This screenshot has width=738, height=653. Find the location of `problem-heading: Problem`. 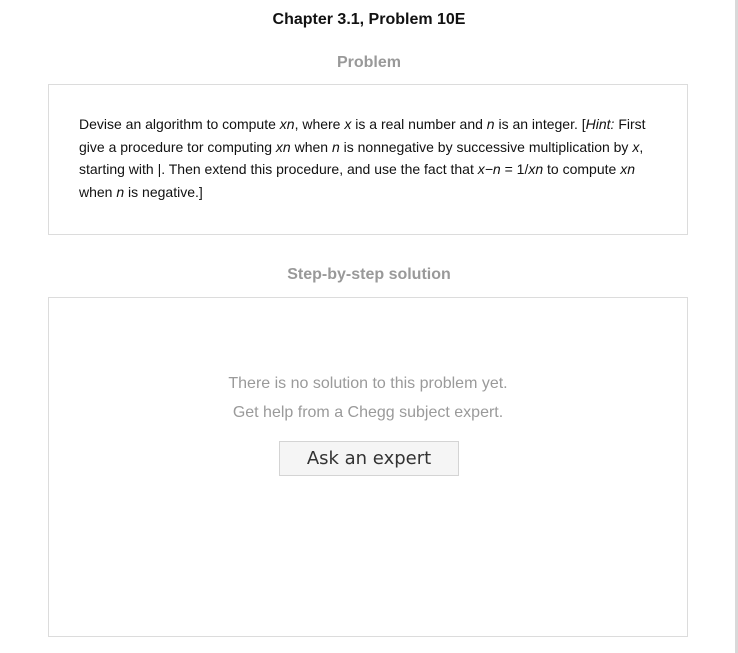

problem-heading: Problem is located at coordinates (368, 62).